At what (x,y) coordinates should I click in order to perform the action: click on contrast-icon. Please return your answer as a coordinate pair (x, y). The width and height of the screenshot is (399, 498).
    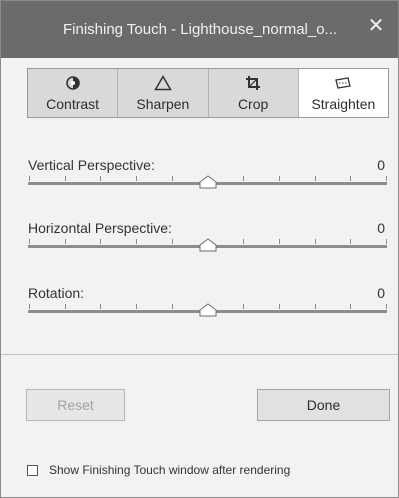
    Looking at the image, I should click on (72, 83).